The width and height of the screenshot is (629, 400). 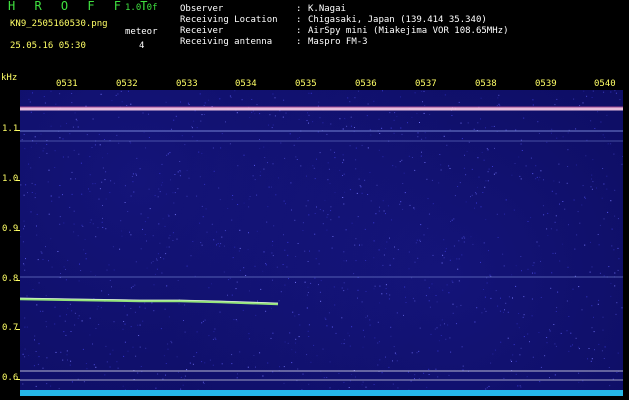 I want to click on x-tick-label: 0537, so click(x=426, y=84).